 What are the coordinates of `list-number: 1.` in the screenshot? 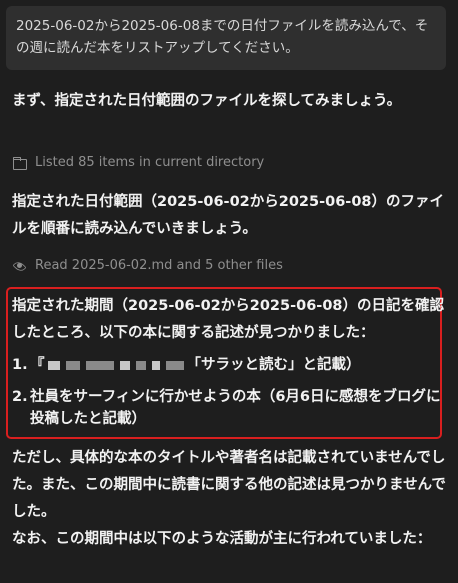 It's located at (20, 365).